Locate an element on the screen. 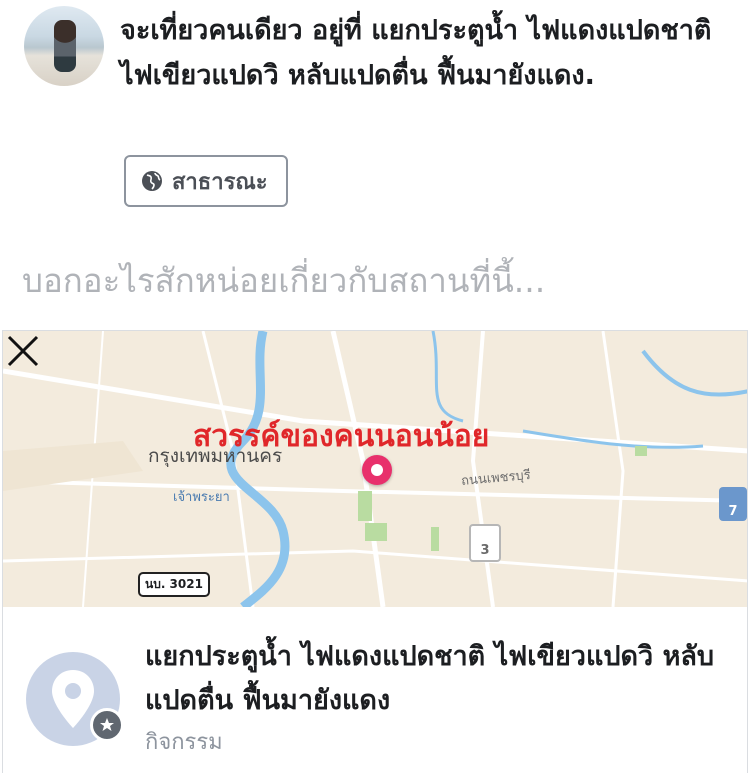  location-pin-icon is located at coordinates (377, 470).